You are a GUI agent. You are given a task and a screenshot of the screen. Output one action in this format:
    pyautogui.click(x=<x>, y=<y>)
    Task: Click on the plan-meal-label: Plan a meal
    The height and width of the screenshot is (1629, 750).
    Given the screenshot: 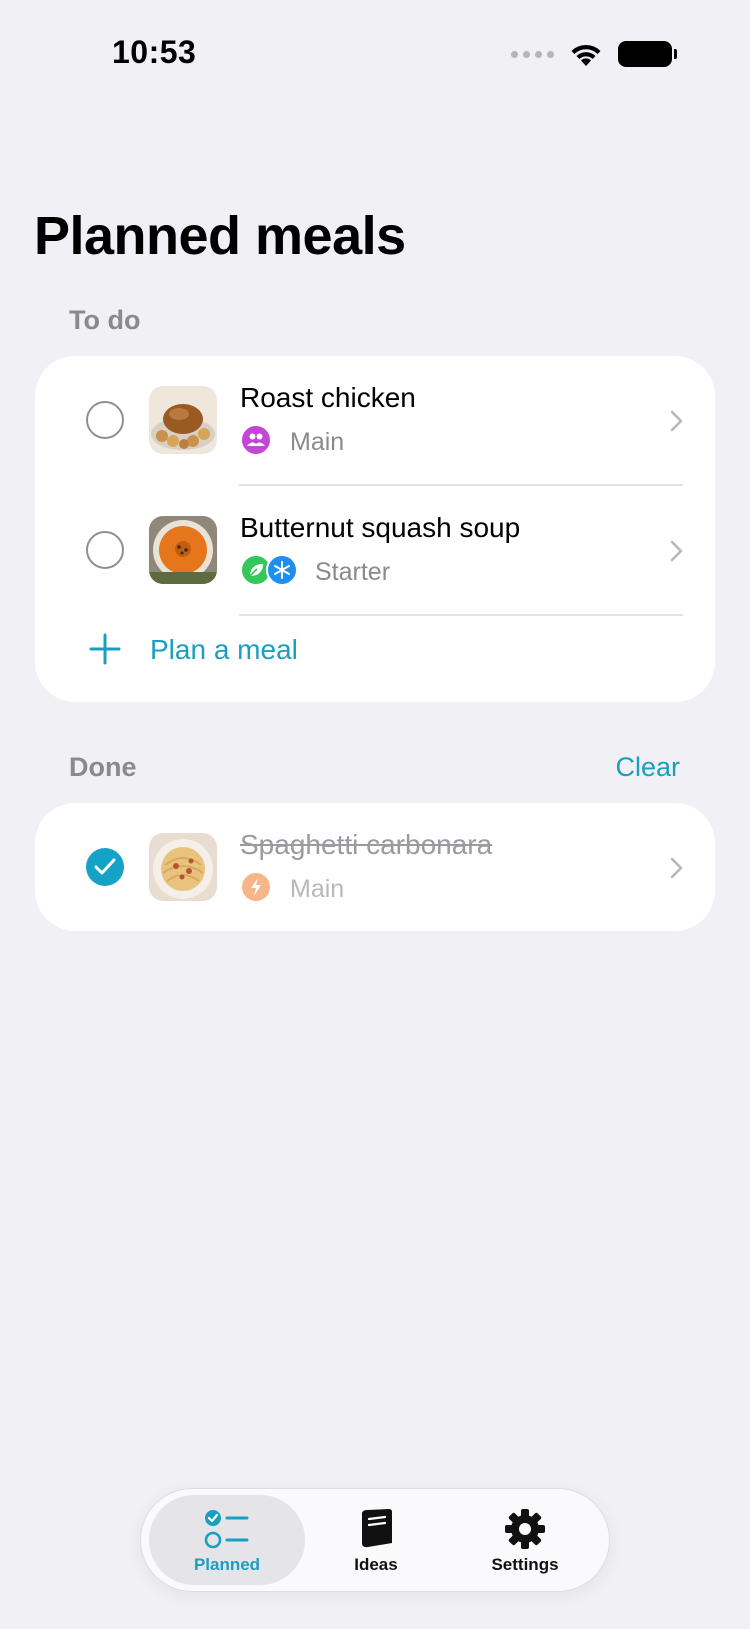 What is the action you would take?
    pyautogui.click(x=224, y=649)
    